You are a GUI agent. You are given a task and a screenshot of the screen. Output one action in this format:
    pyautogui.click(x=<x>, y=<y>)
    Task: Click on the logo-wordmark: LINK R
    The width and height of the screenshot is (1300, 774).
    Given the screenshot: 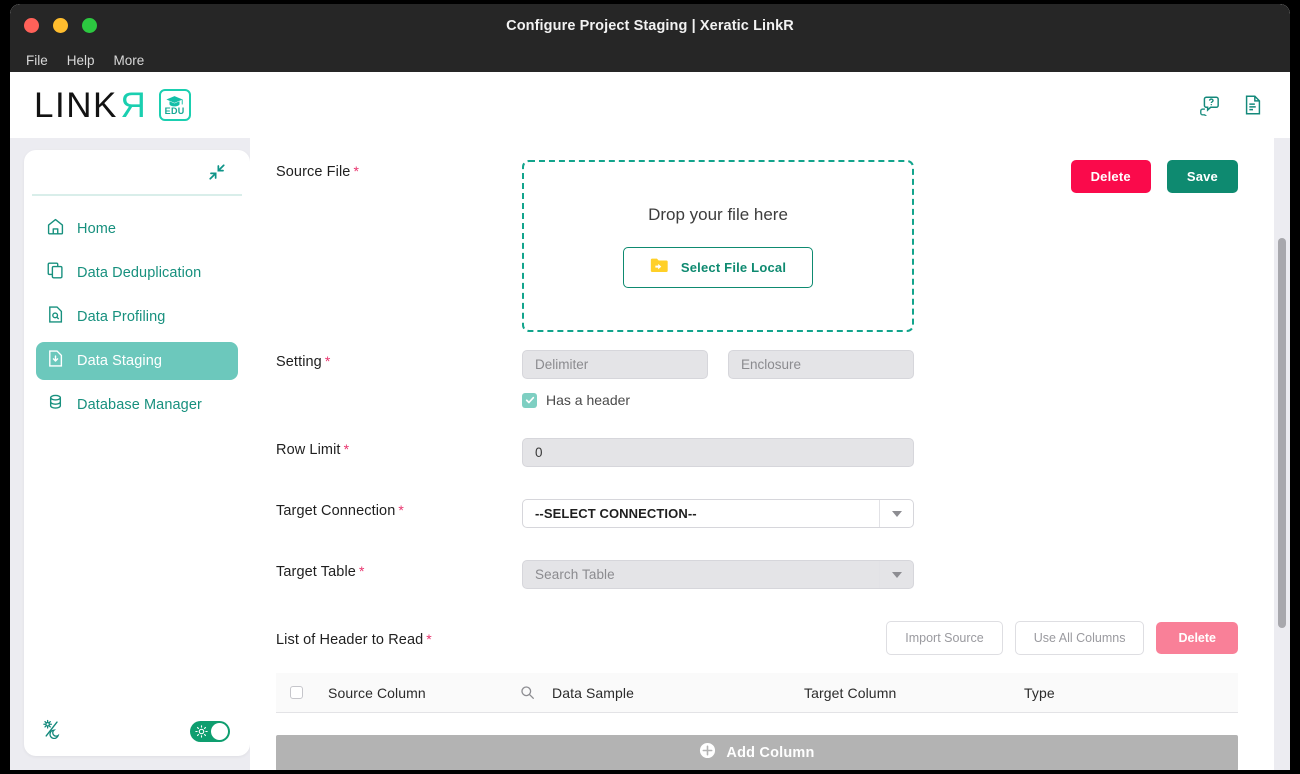 What is the action you would take?
    pyautogui.click(x=90, y=105)
    